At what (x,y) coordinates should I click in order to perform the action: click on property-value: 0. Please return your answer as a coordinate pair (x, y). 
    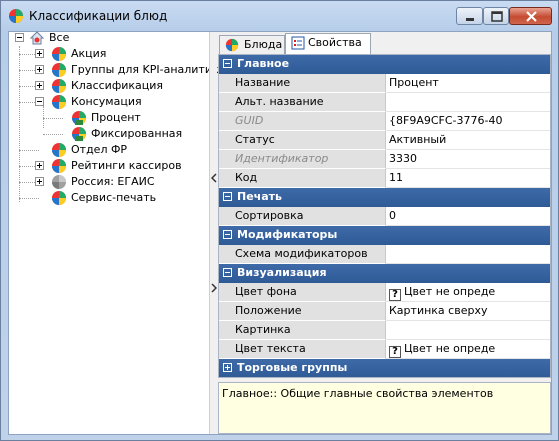
    Looking at the image, I should click on (468, 216).